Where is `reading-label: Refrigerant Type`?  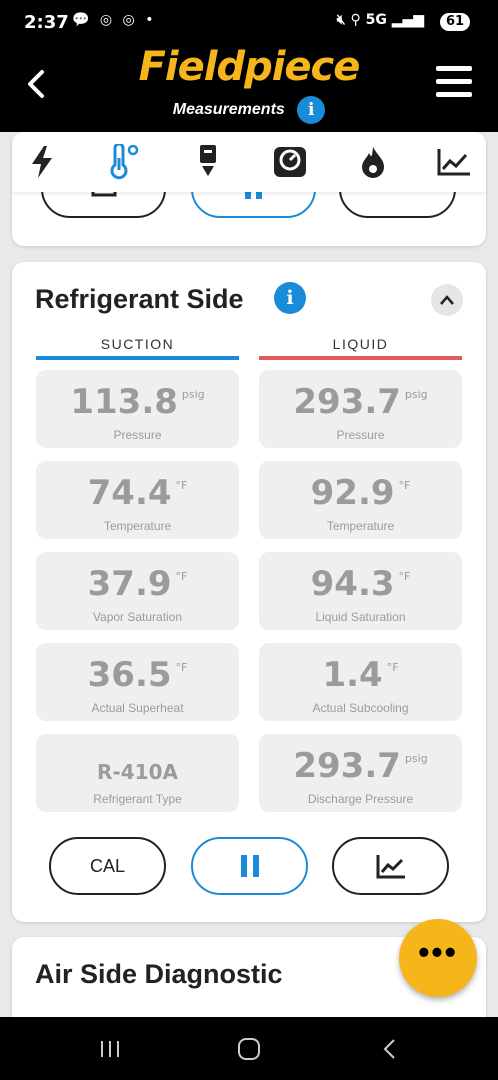
reading-label: Refrigerant Type is located at coordinates (137, 799).